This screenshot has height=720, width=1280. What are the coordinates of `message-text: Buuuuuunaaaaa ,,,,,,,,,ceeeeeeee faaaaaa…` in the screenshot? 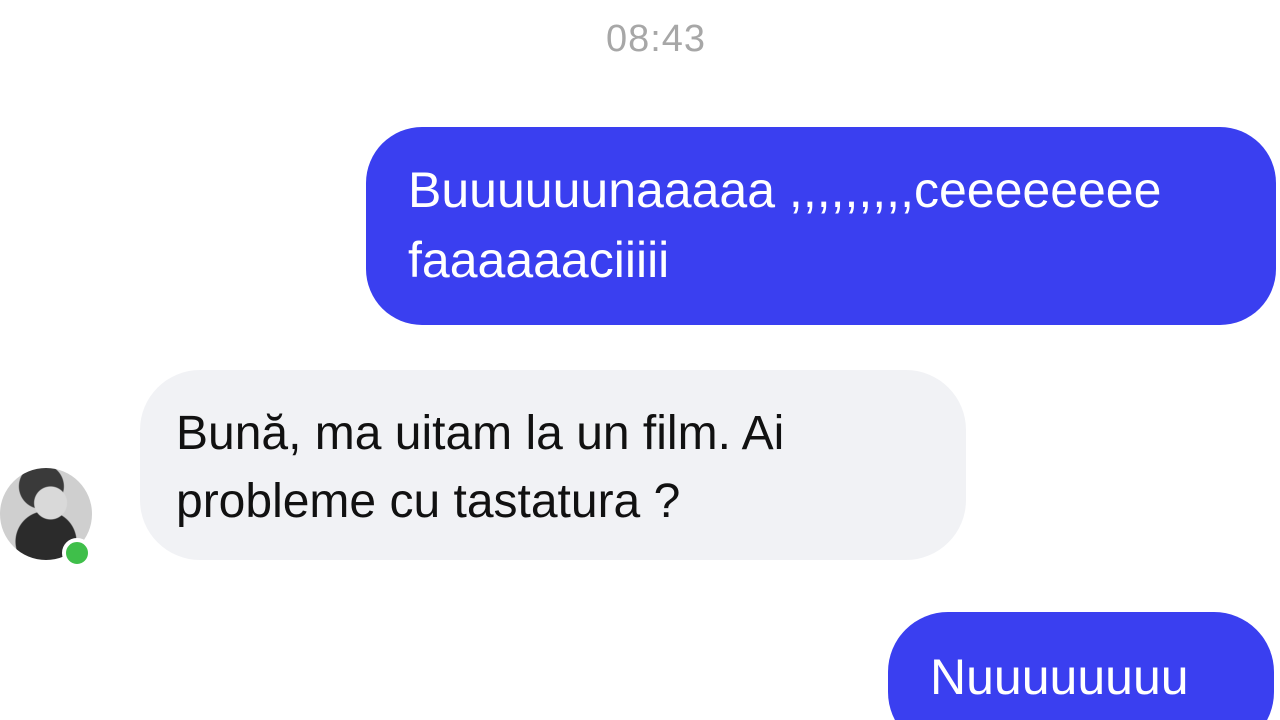 It's located at (785, 225).